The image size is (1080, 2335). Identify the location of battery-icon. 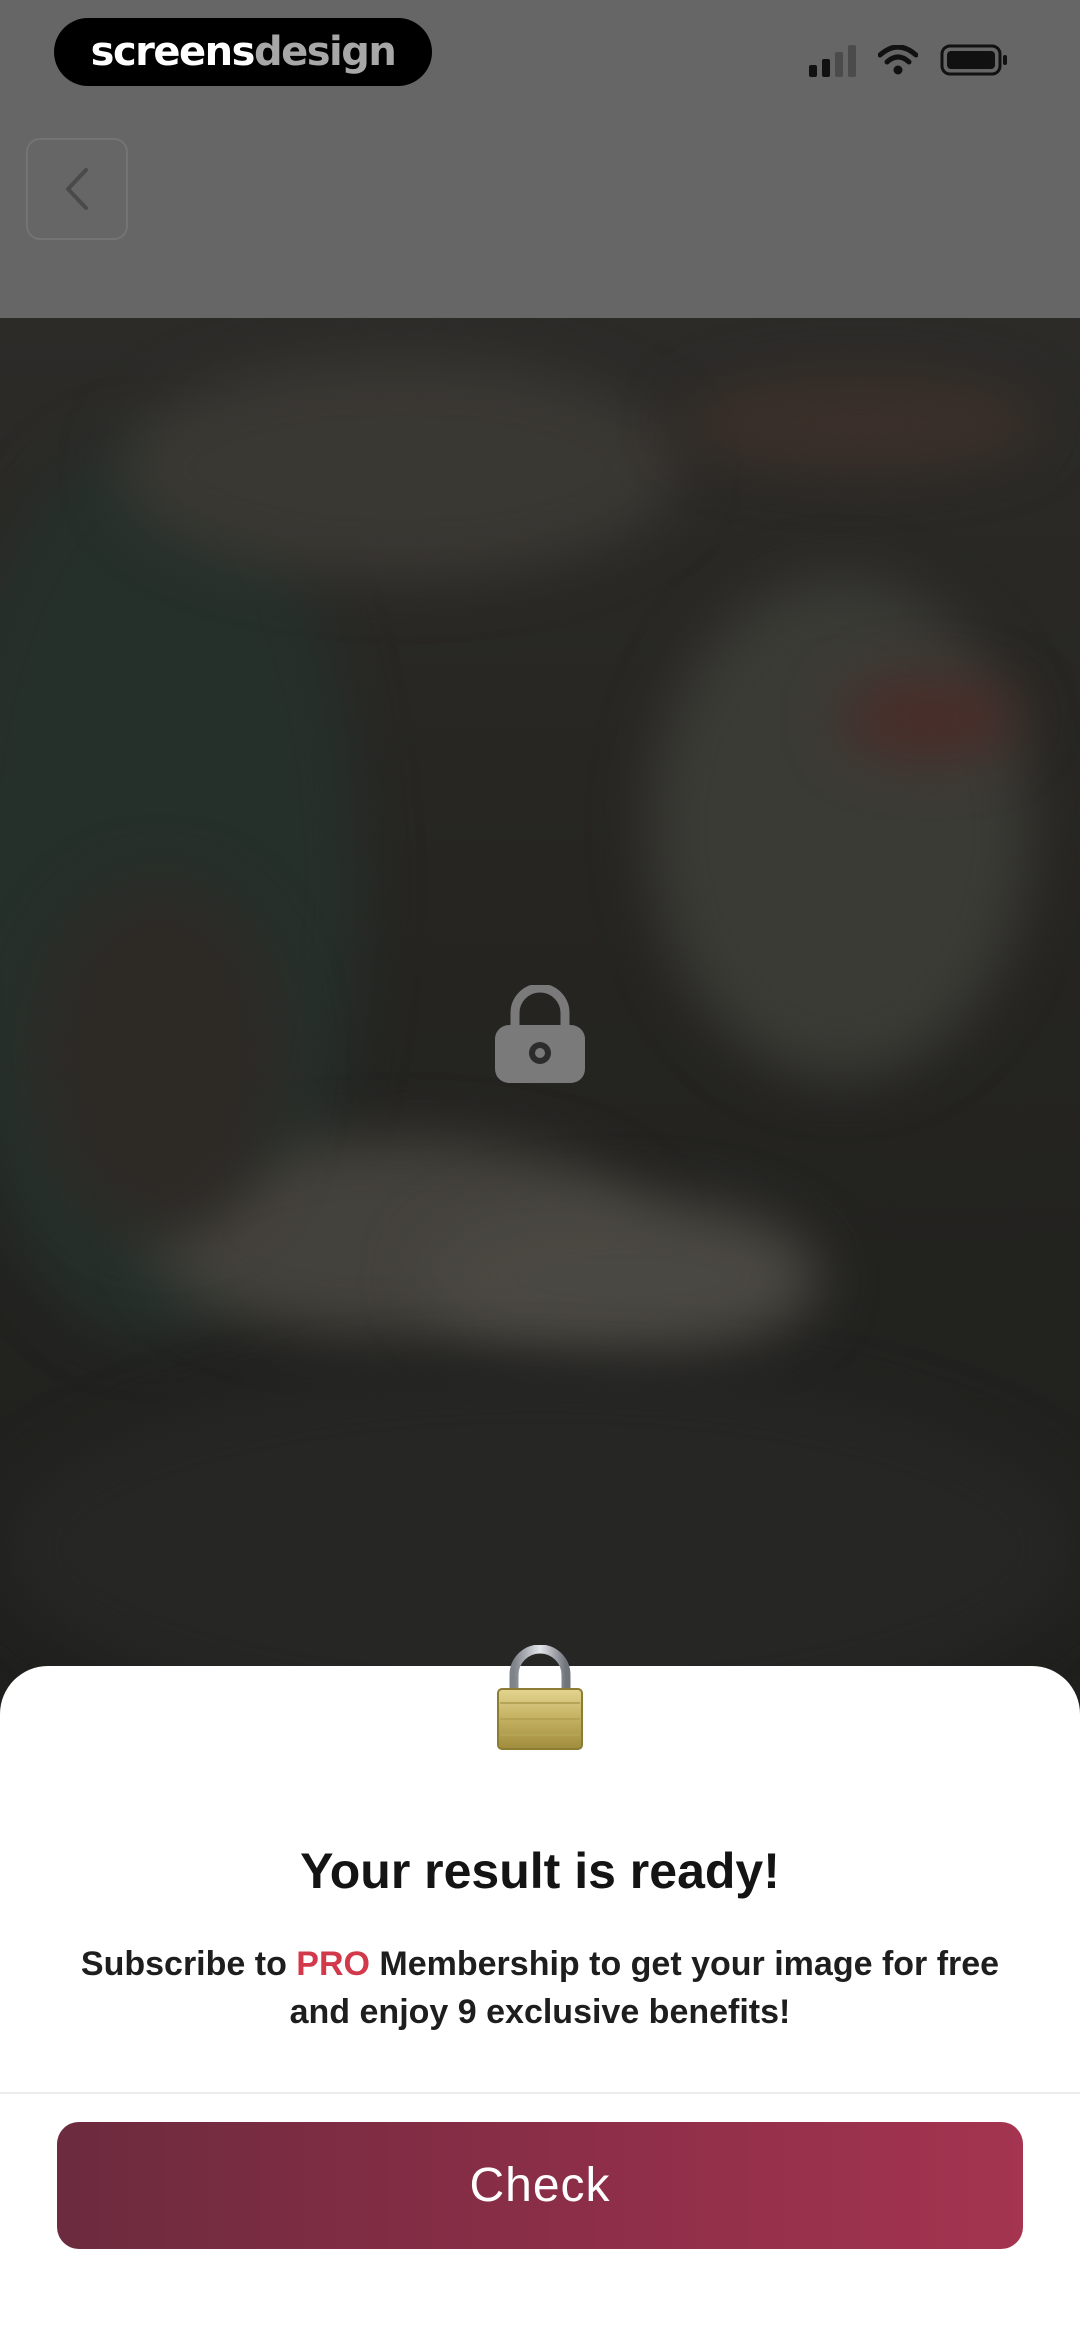
(975, 60).